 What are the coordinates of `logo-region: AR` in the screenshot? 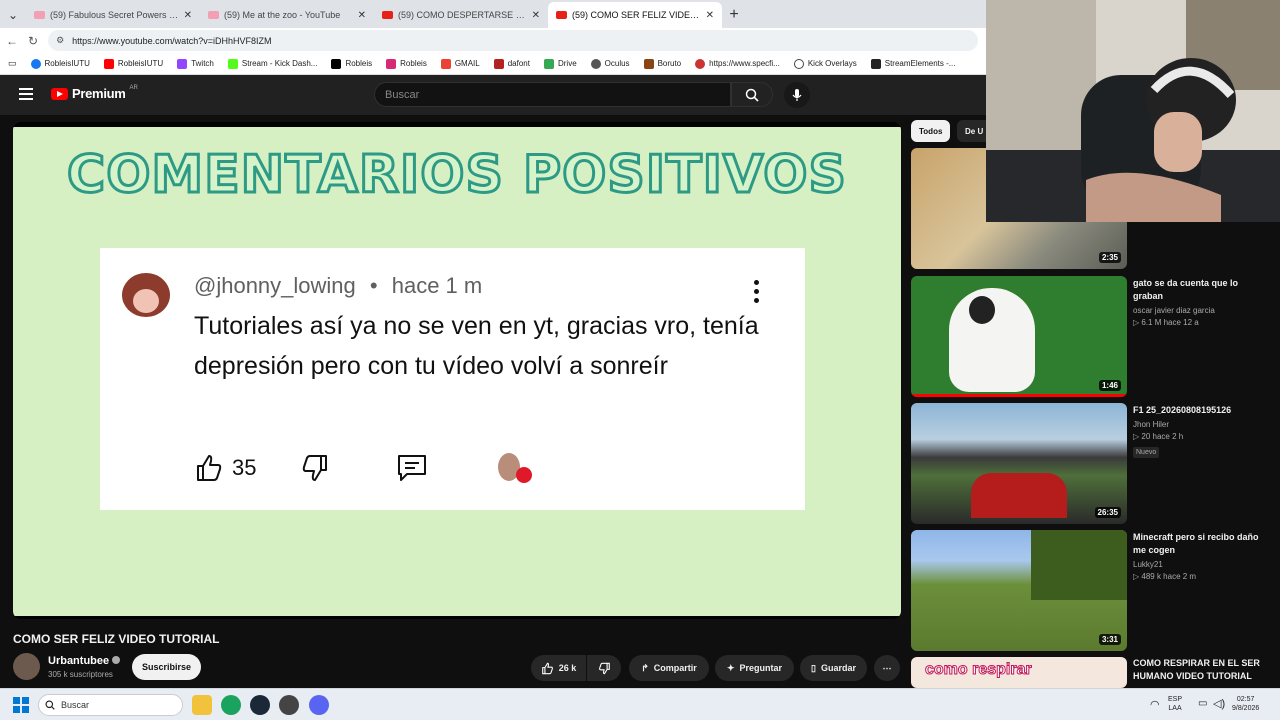 It's located at (133, 87).